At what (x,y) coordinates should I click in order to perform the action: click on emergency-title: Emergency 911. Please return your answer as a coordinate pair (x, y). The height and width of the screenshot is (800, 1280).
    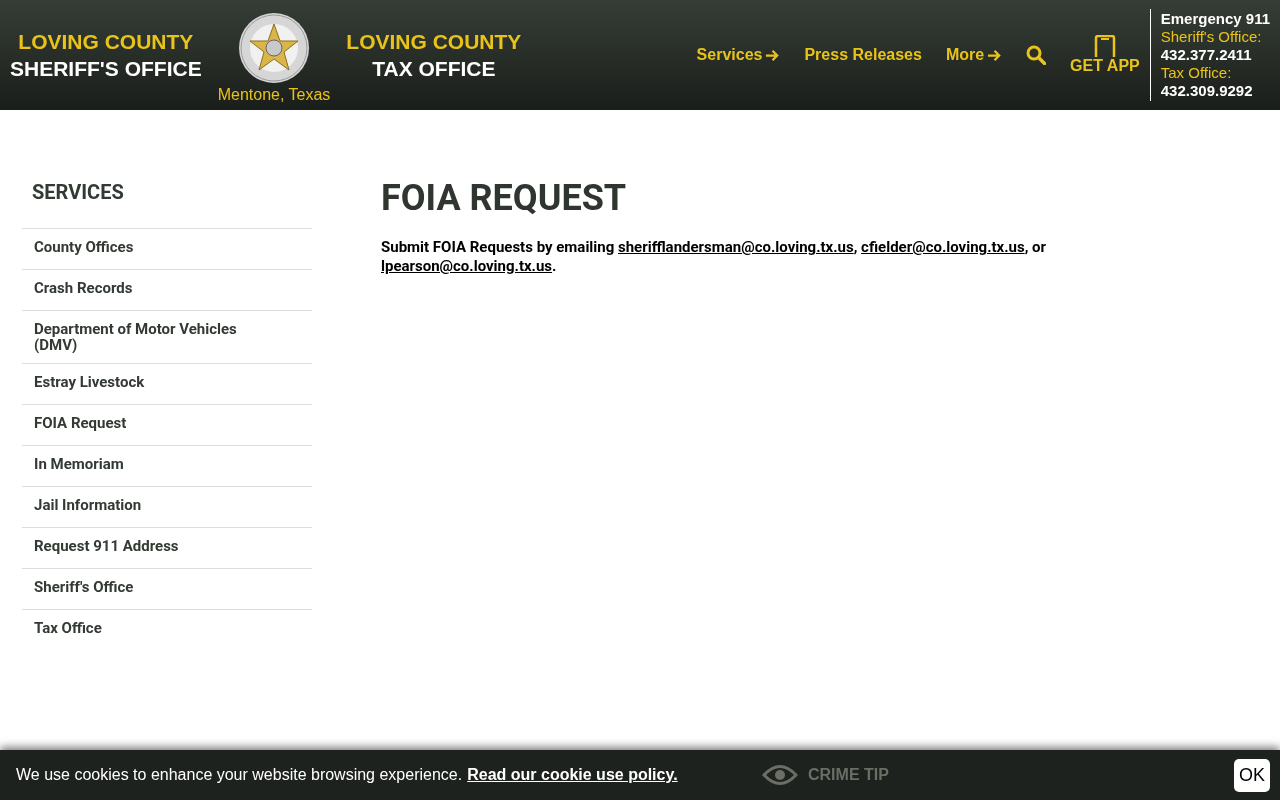
    Looking at the image, I should click on (1215, 19).